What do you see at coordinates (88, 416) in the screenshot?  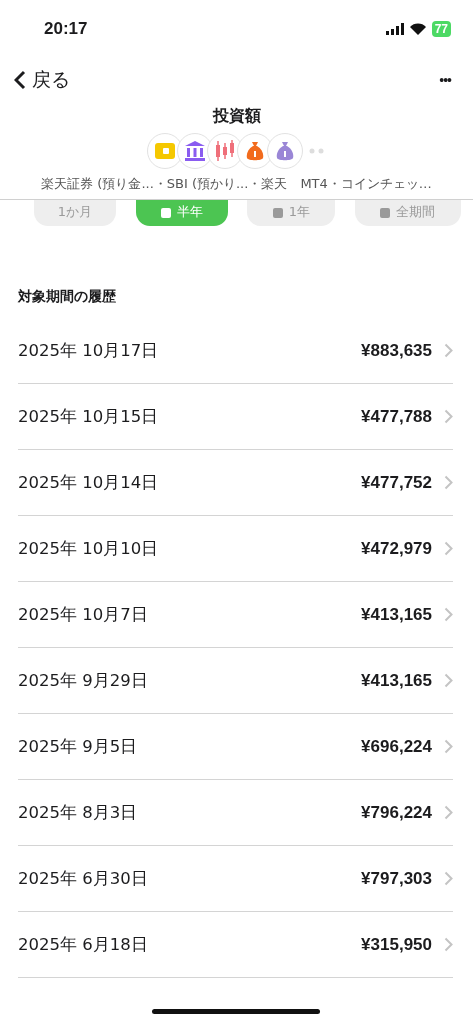 I see `history-date: 2025年 10月15日` at bounding box center [88, 416].